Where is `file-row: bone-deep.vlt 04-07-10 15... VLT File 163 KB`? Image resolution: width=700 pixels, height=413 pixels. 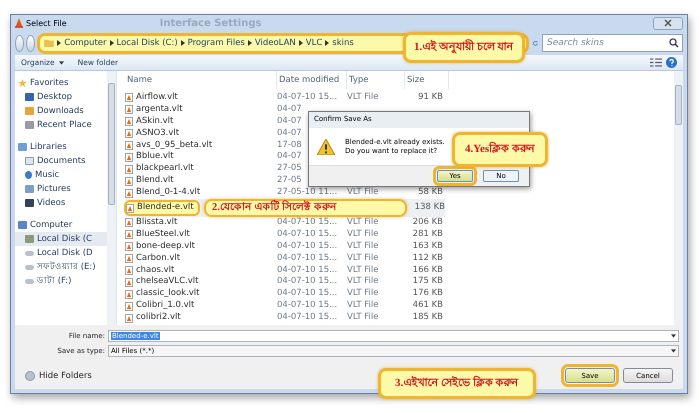 file-row: bone-deep.vlt 04-07-10 15... VLT File 163 KB is located at coordinates (285, 246).